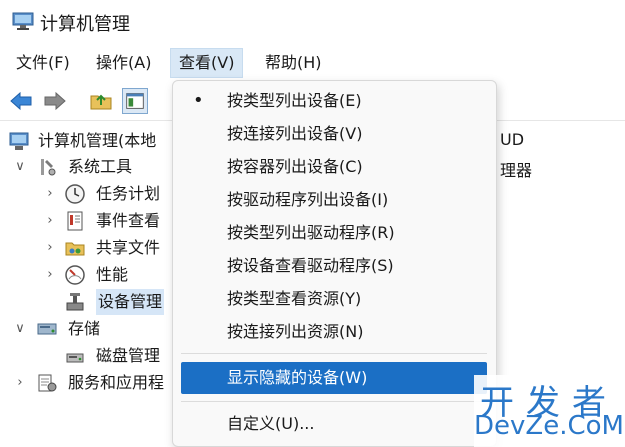 This screenshot has width=625, height=447. I want to click on watermark: 开发者 DevZe.CoM, so click(549, 411).